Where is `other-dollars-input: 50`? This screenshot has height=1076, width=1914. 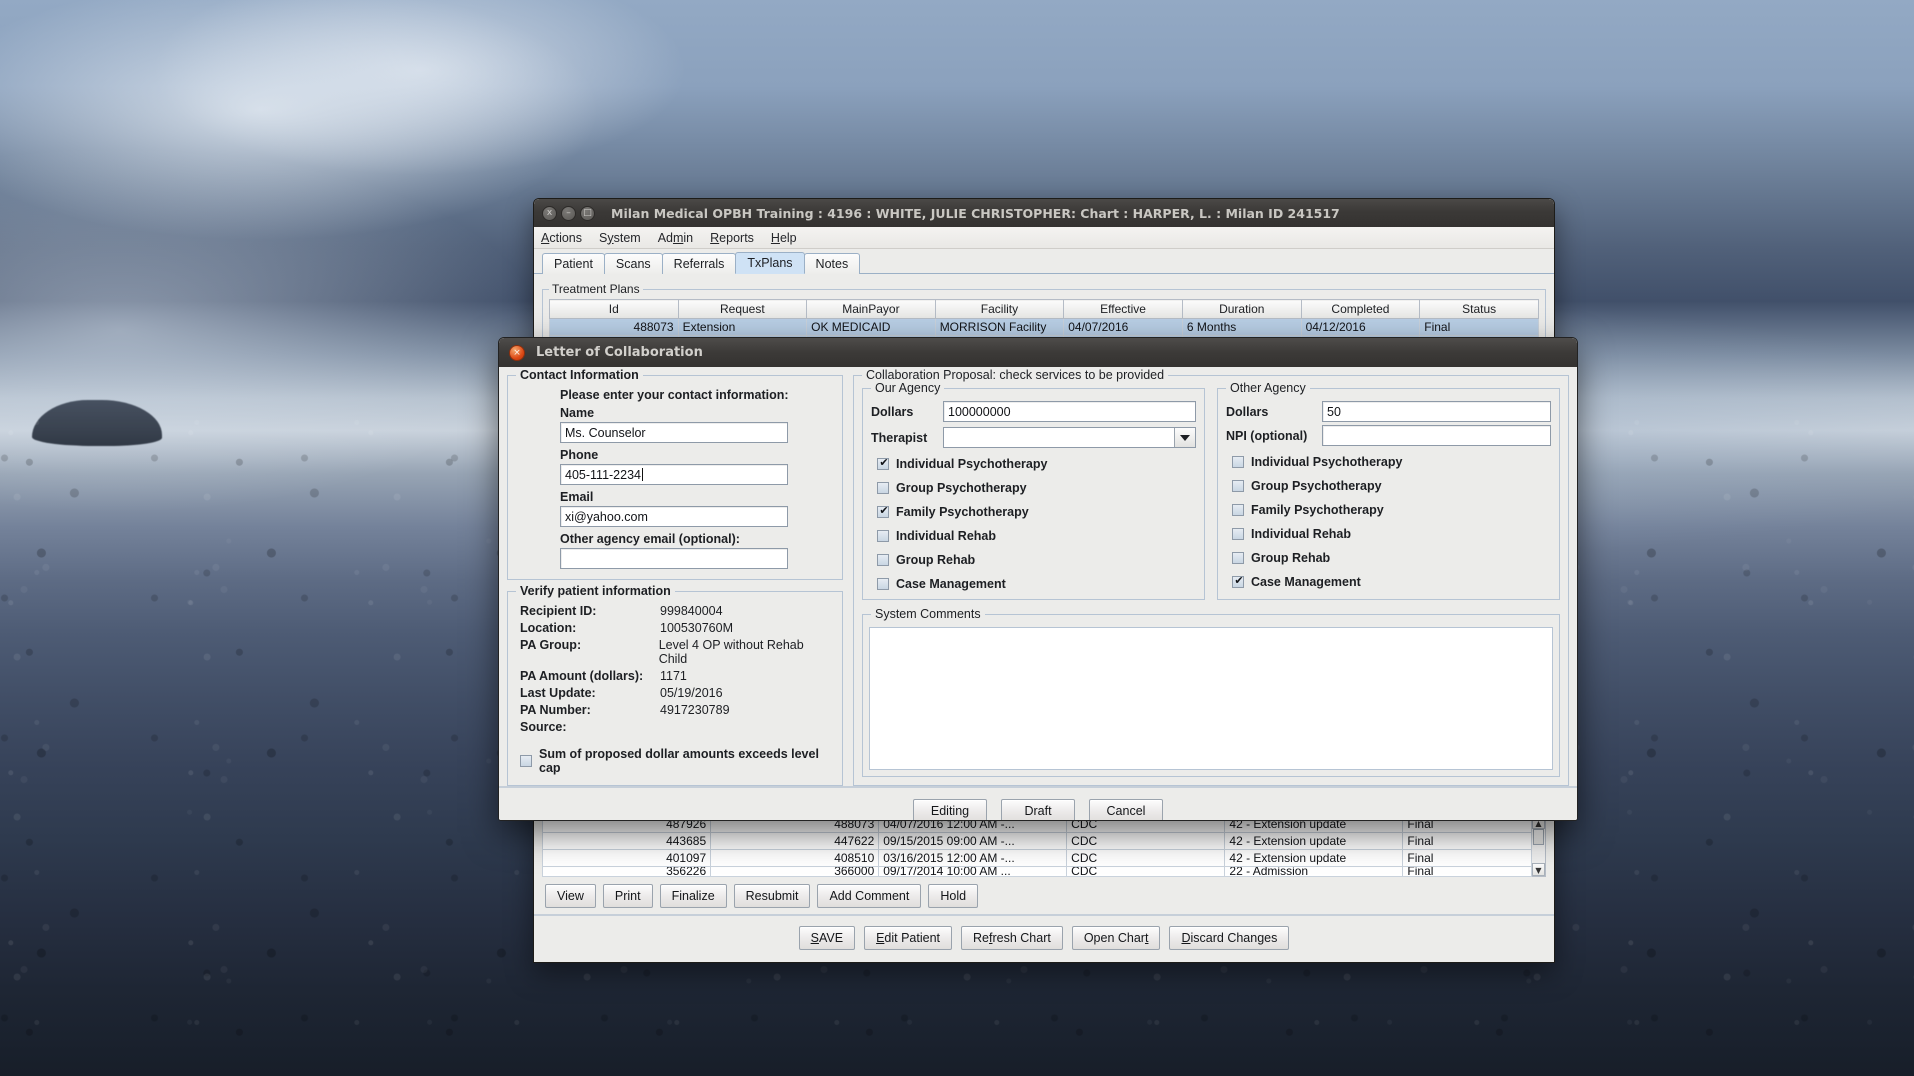 other-dollars-input: 50 is located at coordinates (1436, 411).